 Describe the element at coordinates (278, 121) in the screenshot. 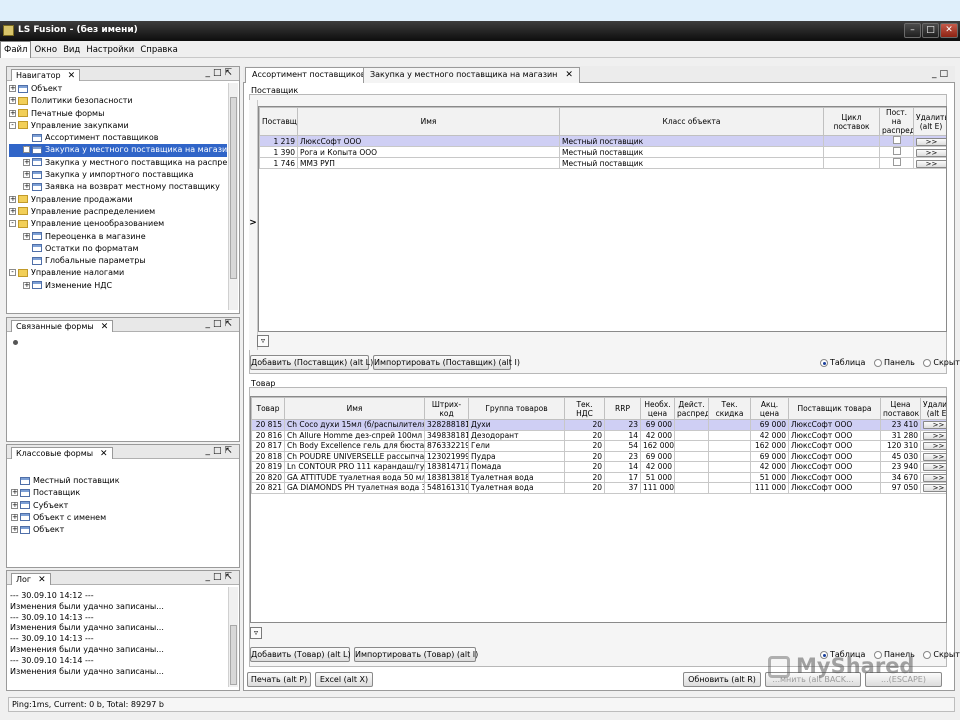

I see `column-header: Поставщик` at that location.